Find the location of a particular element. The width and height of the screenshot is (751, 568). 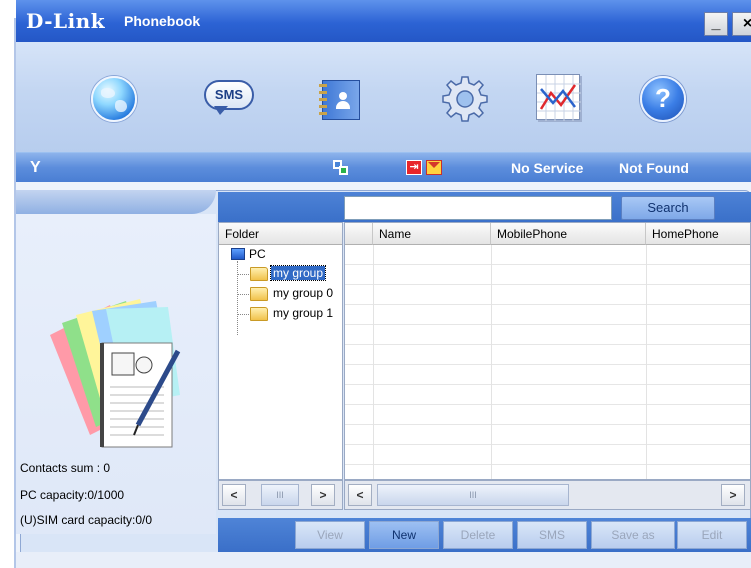

sms-bubble: SMS is located at coordinates (229, 95).